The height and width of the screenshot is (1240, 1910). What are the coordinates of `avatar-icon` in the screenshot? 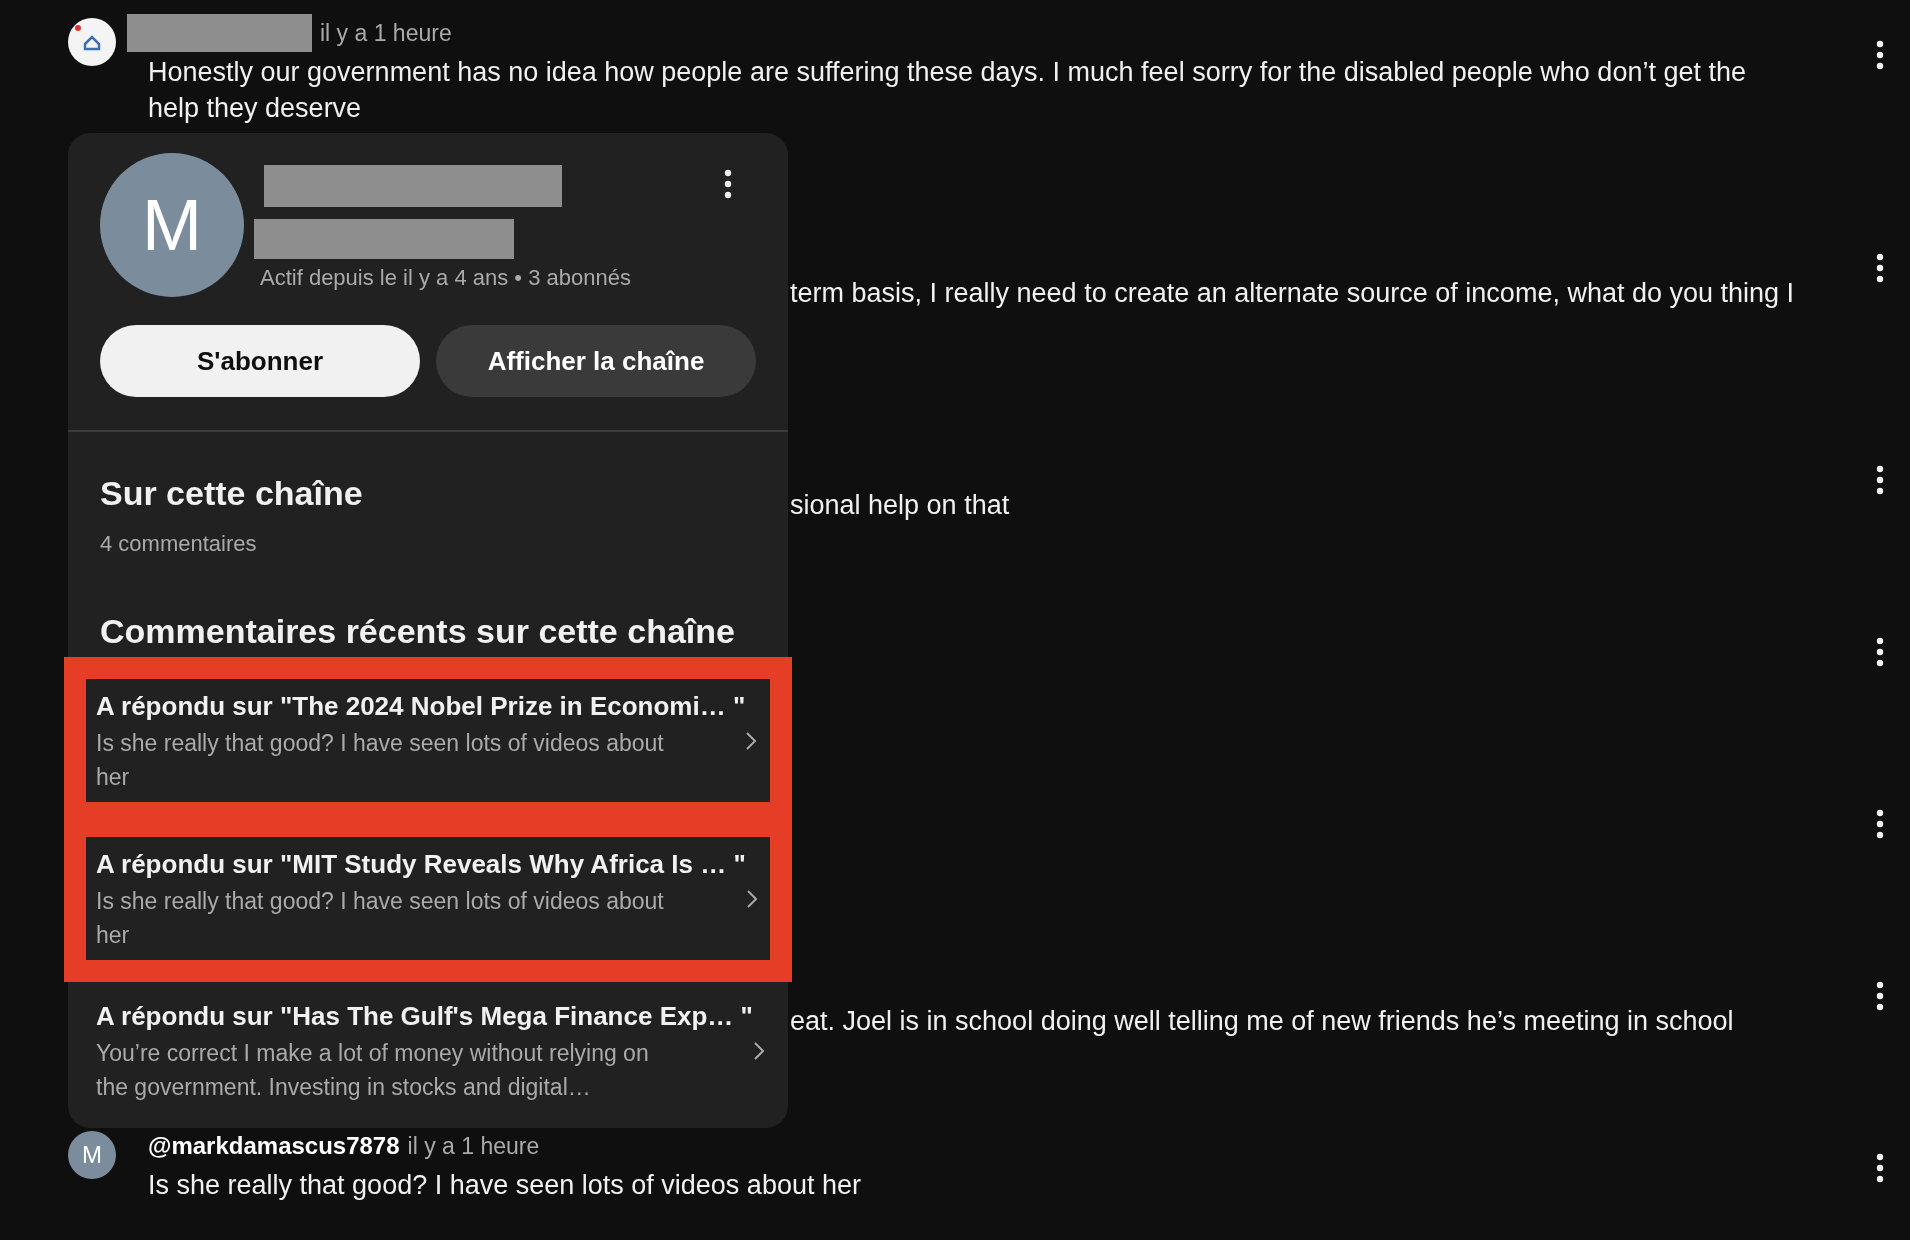 It's located at (92, 42).